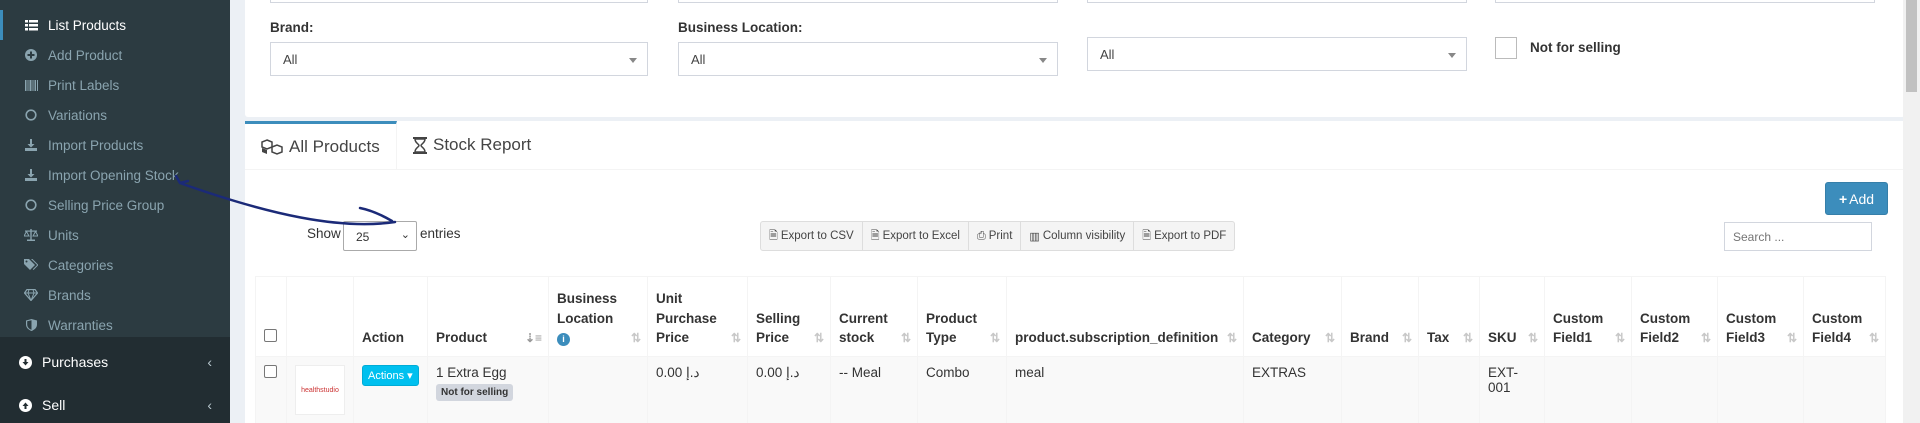 This screenshot has height=423, width=1920. I want to click on sidebar-item-label: List Products, so click(87, 25).